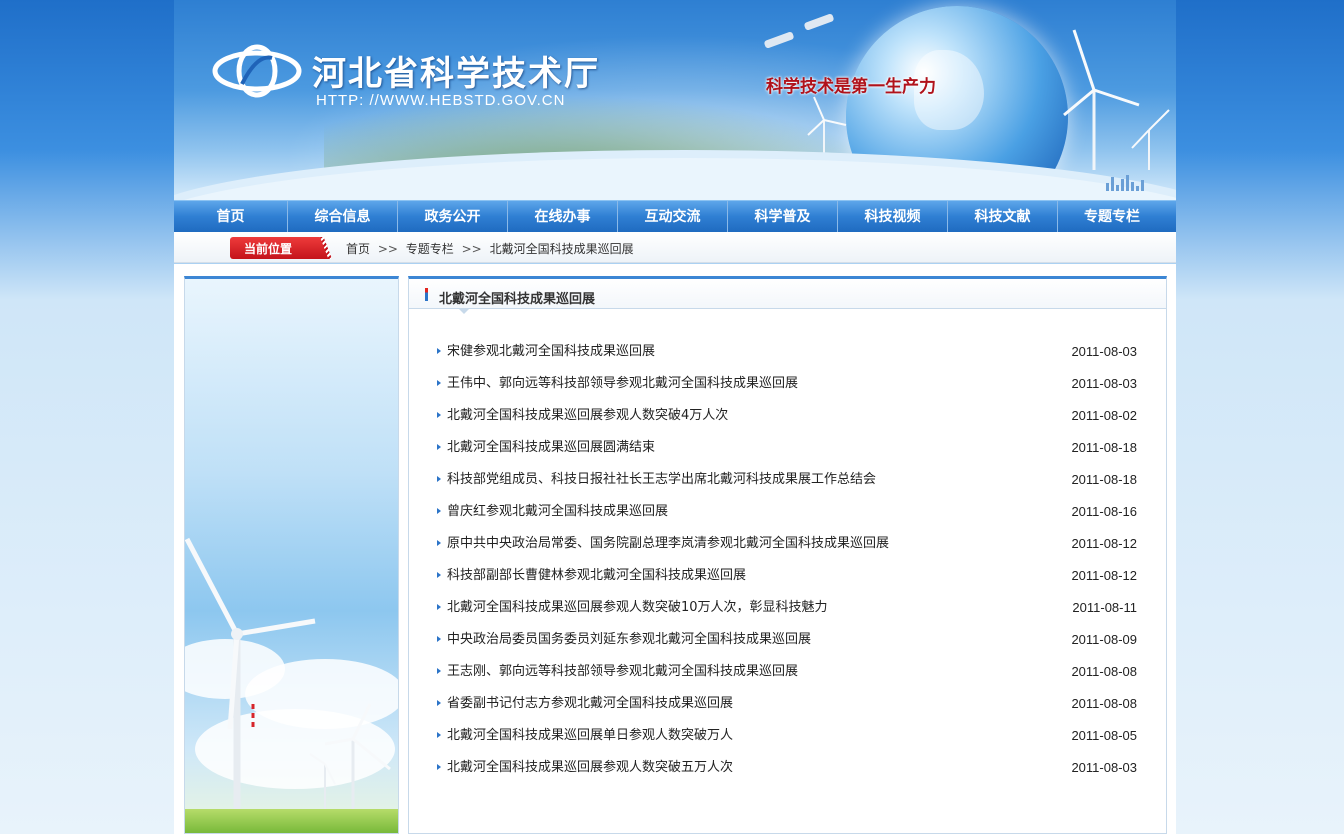 Image resolution: width=1344 pixels, height=834 pixels. I want to click on list-item: 曾庆红参观北戴河全国科技成果巡回展 2011-08-16, so click(787, 517).